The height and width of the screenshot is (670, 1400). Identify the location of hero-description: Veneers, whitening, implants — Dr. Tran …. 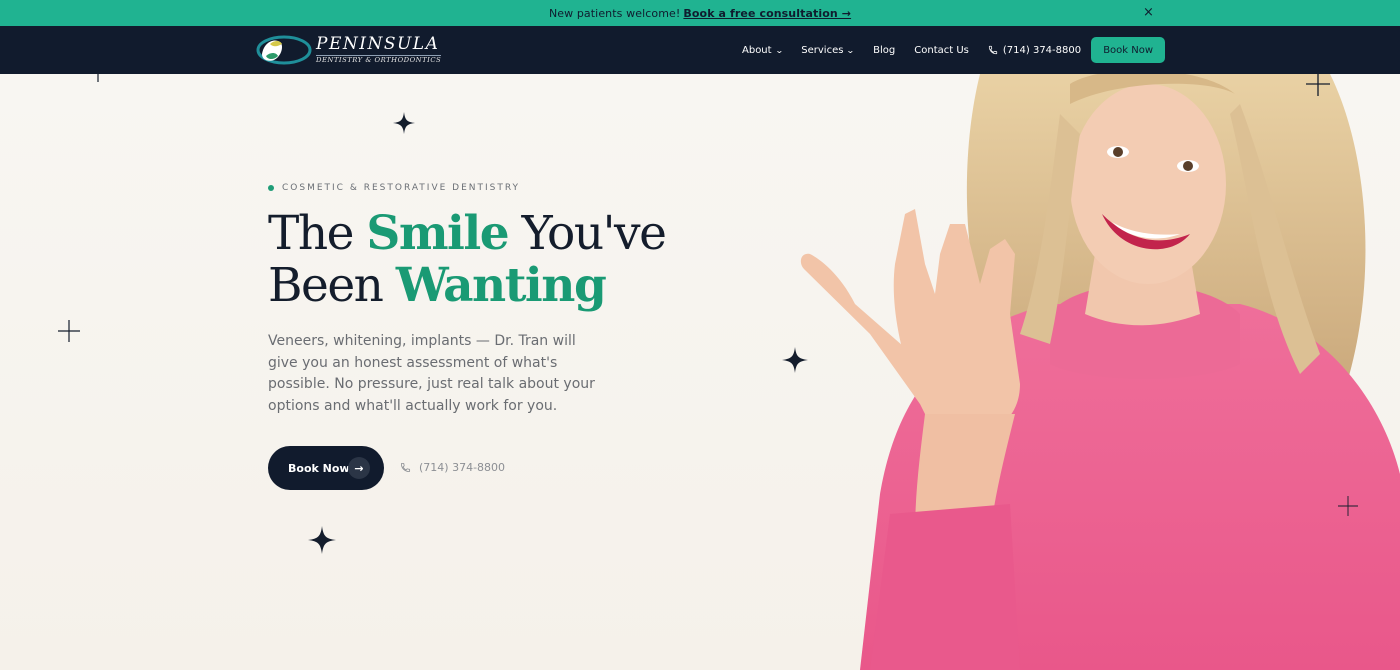
(431, 373).